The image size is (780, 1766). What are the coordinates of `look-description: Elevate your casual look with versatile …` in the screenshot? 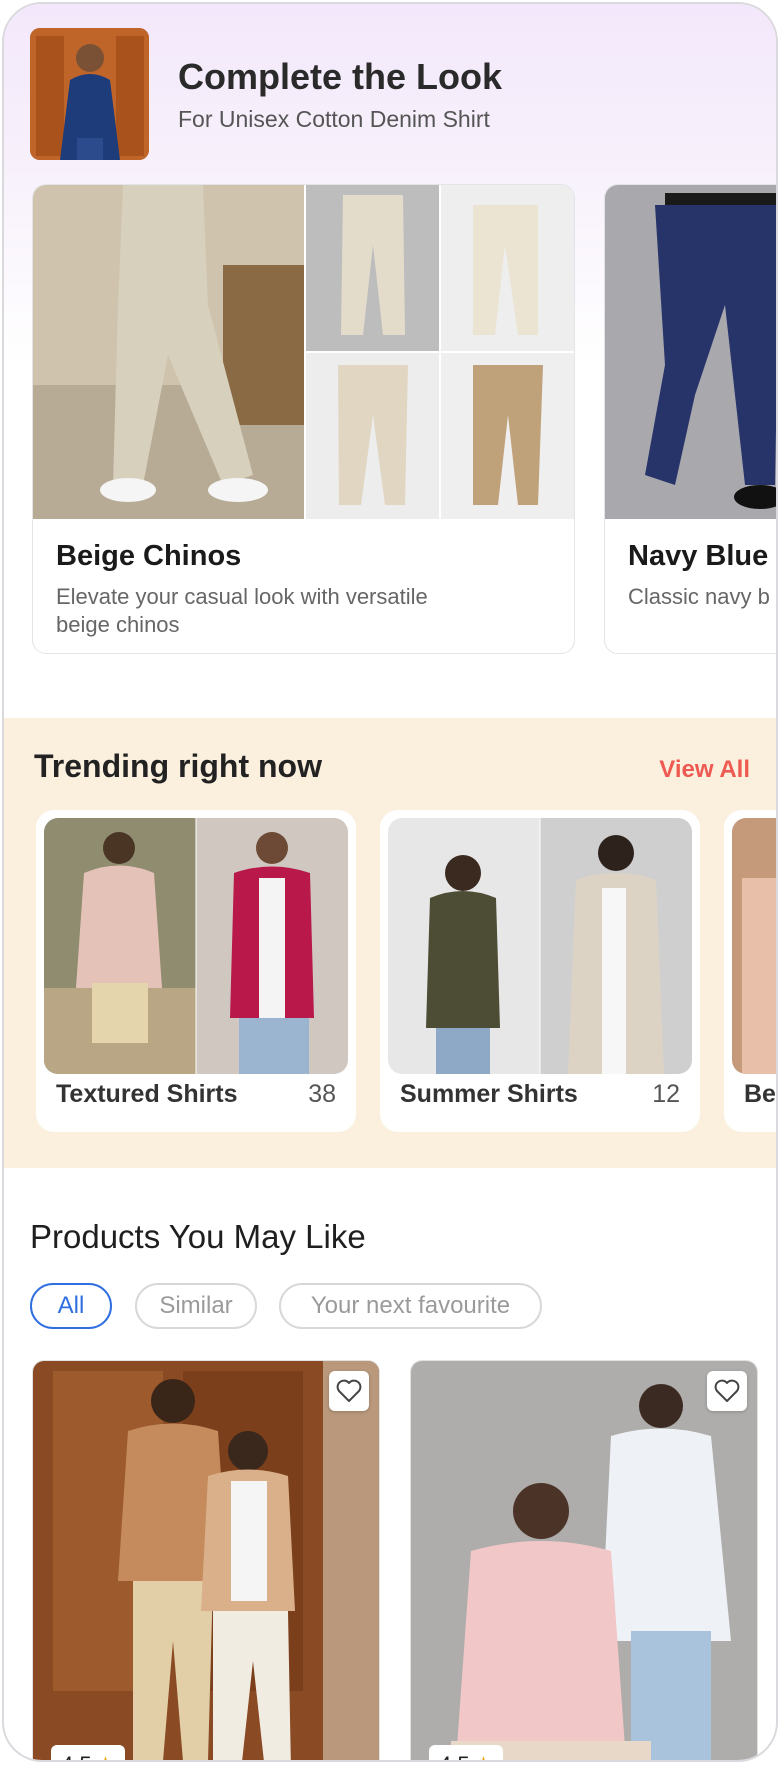 It's located at (242, 610).